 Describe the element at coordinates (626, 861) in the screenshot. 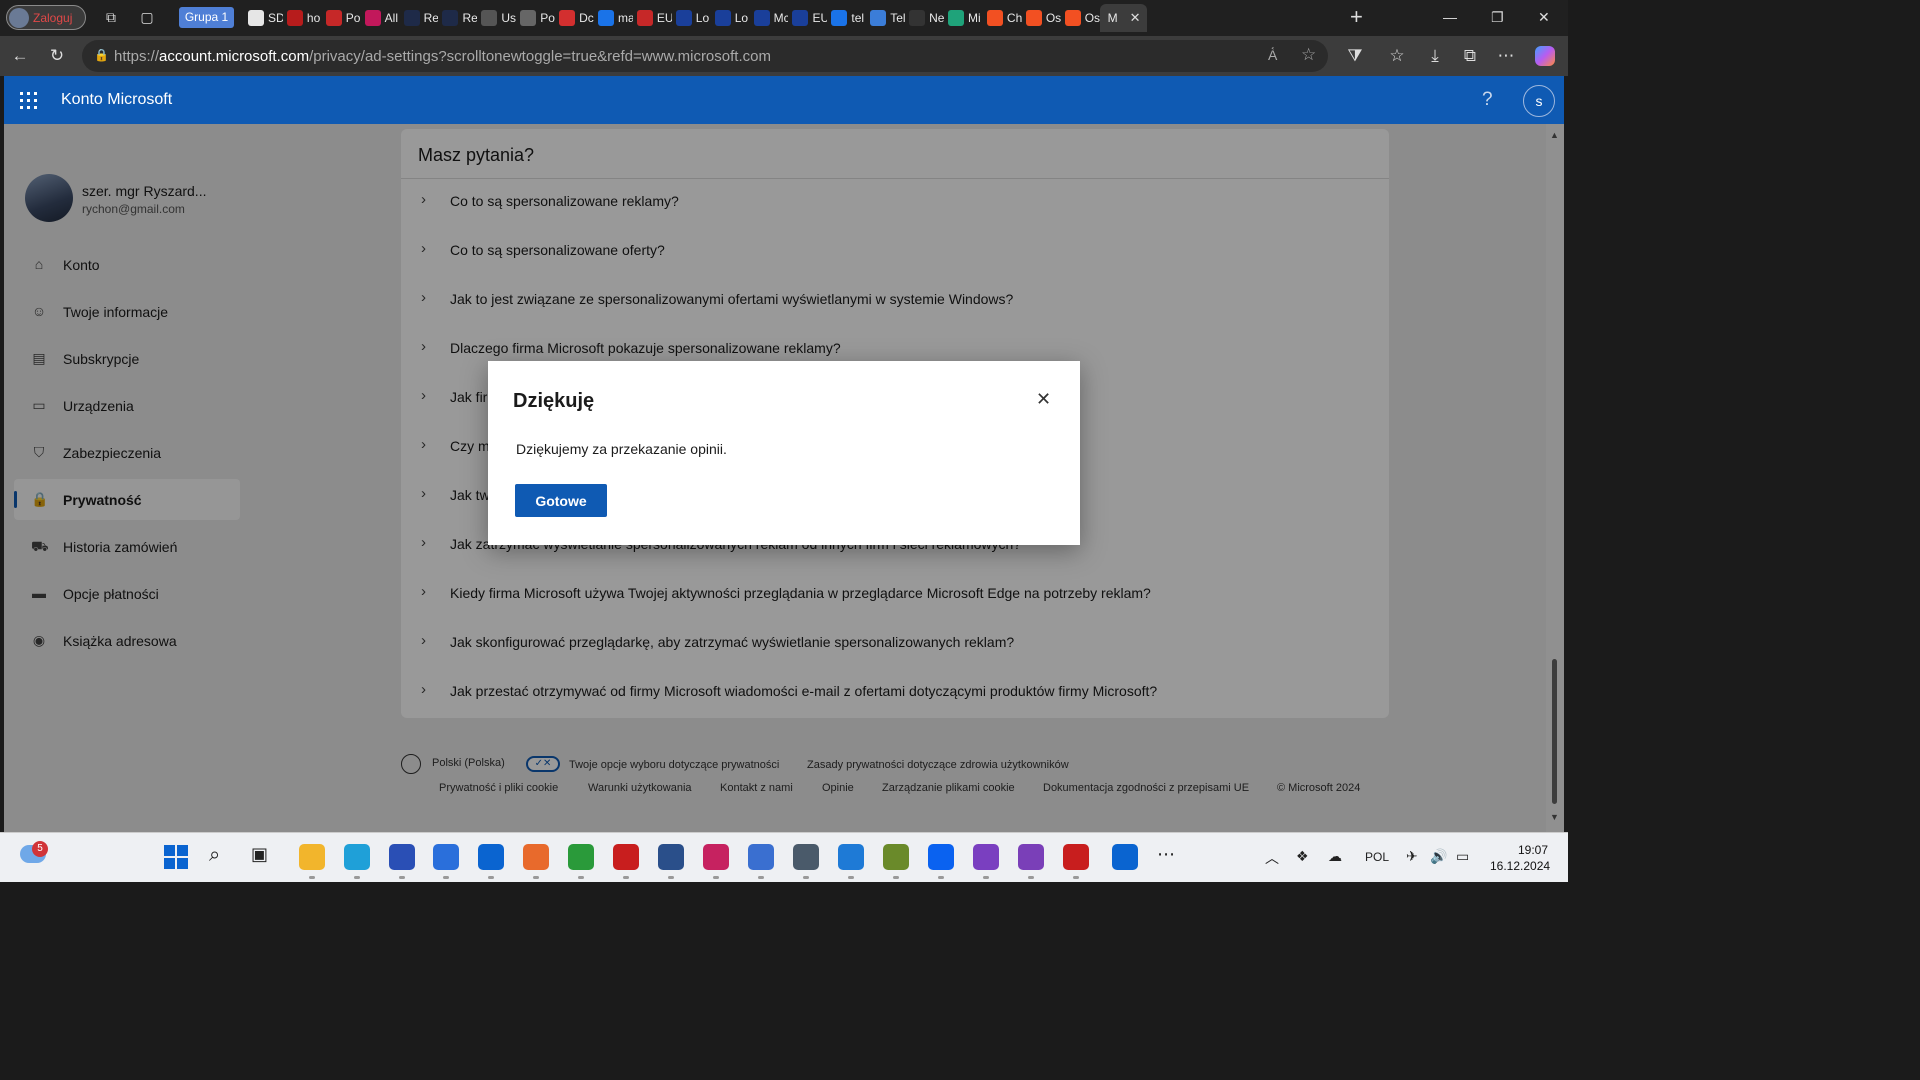

I see `acrobat-icon` at that location.